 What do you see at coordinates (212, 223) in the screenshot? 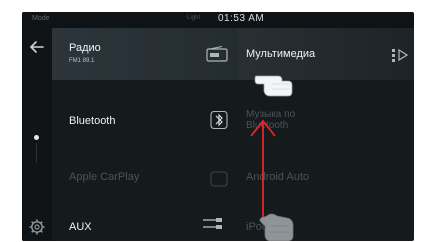
I see `aux-icon` at bounding box center [212, 223].